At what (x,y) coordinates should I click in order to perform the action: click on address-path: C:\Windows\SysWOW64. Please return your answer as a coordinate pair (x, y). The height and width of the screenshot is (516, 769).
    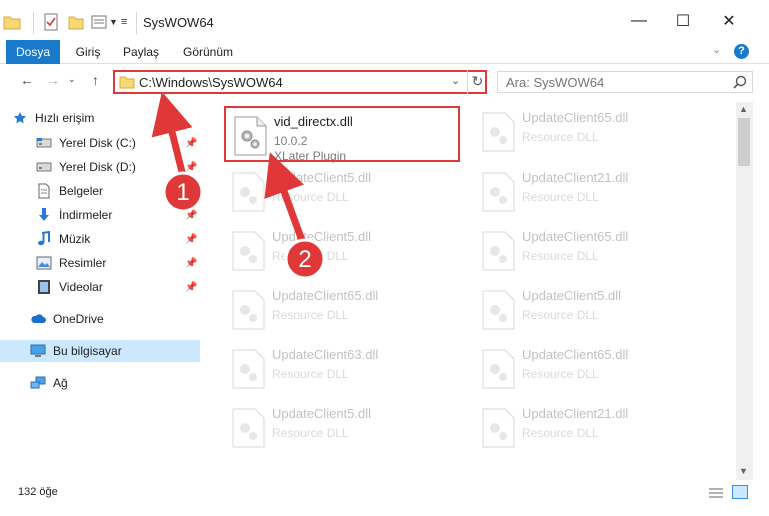
    Looking at the image, I should click on (211, 82).